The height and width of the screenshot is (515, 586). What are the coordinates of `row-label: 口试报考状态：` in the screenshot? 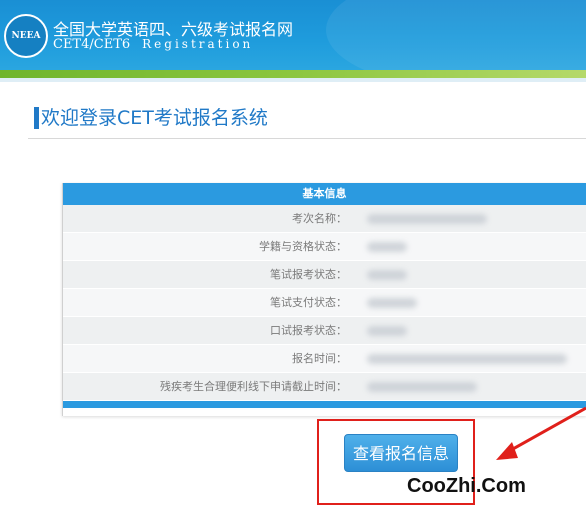 It's located at (308, 330).